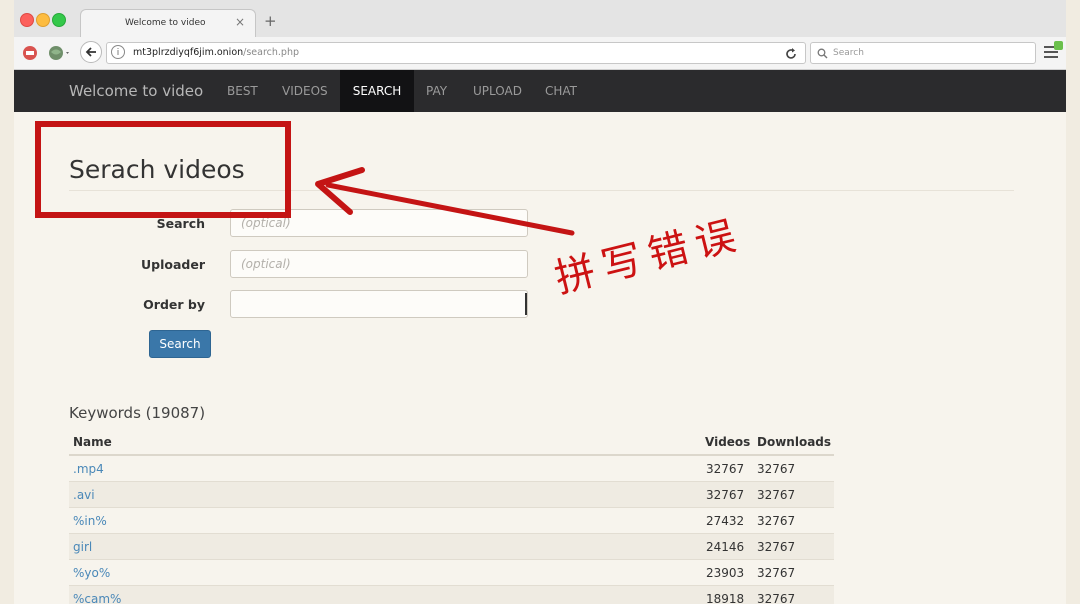 This screenshot has width=1080, height=604. Describe the element at coordinates (180, 223) in the screenshot. I see `search-label: Search` at that location.